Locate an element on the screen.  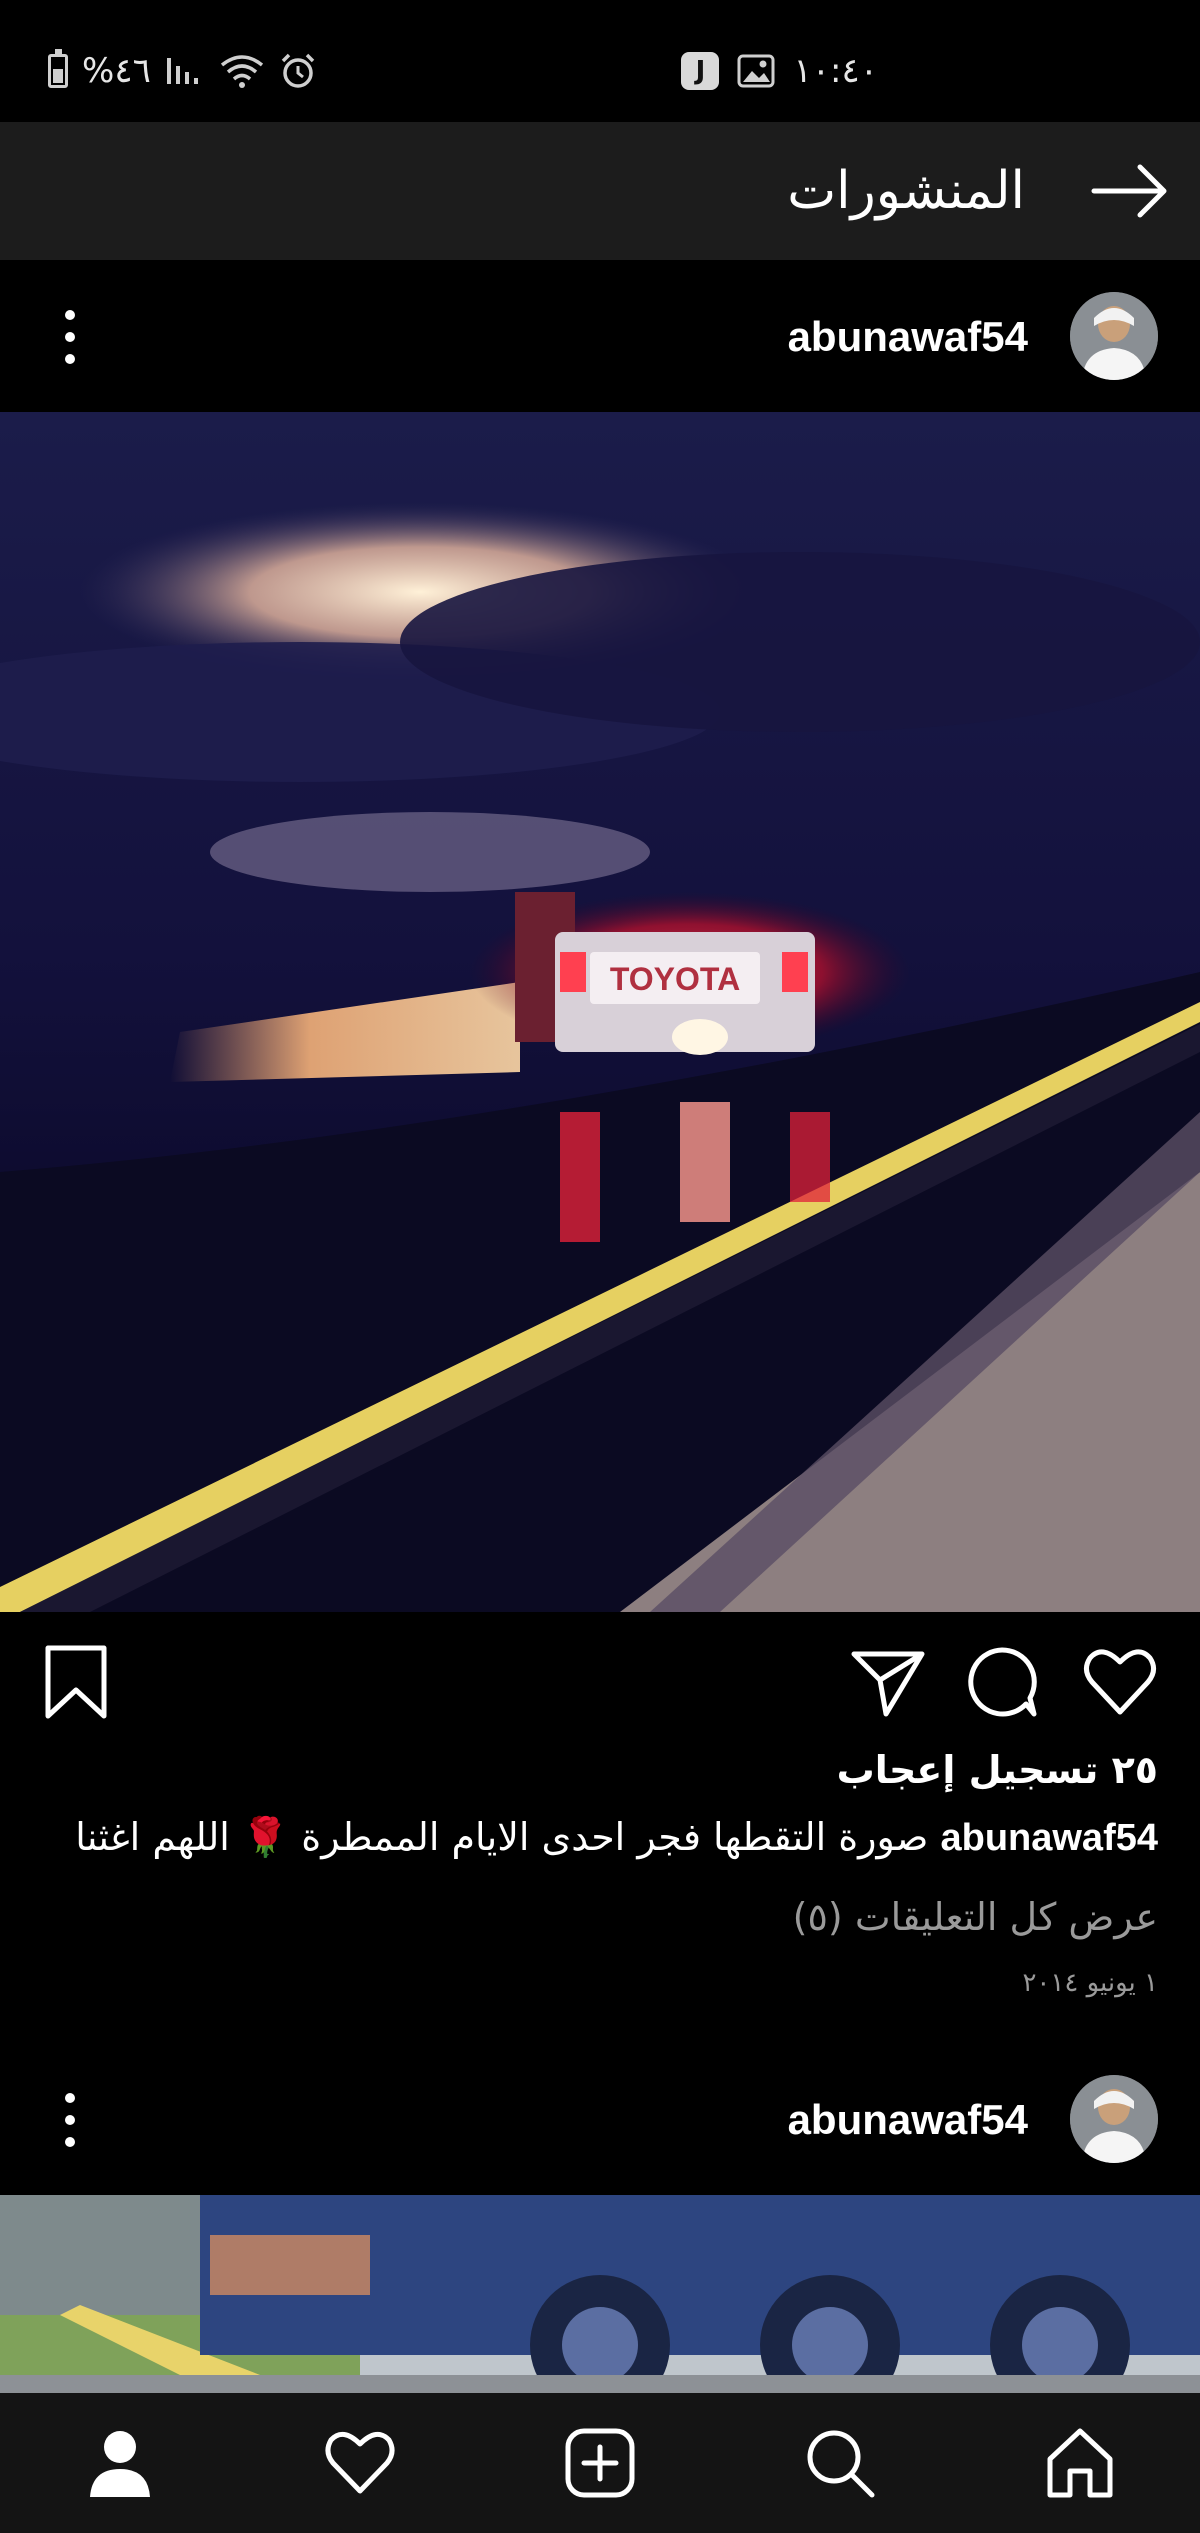
app-notification-badge: J is located at coordinates (700, 71).